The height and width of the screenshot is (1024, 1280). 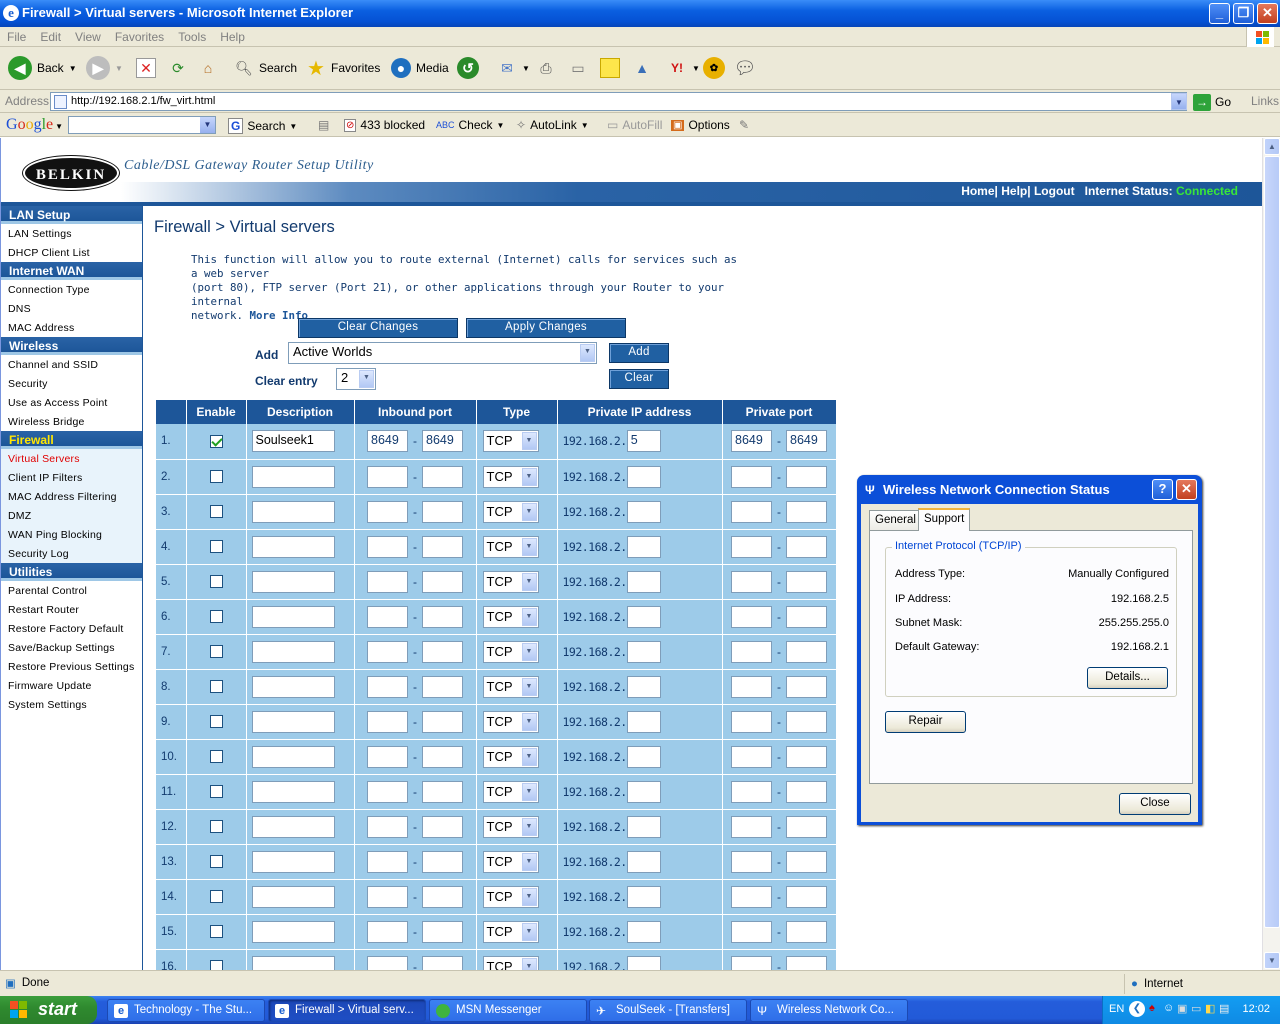 What do you see at coordinates (668, 1010) in the screenshot?
I see `taskbar-item-soulseek: ✈ SoulSeek - [Transfers]` at bounding box center [668, 1010].